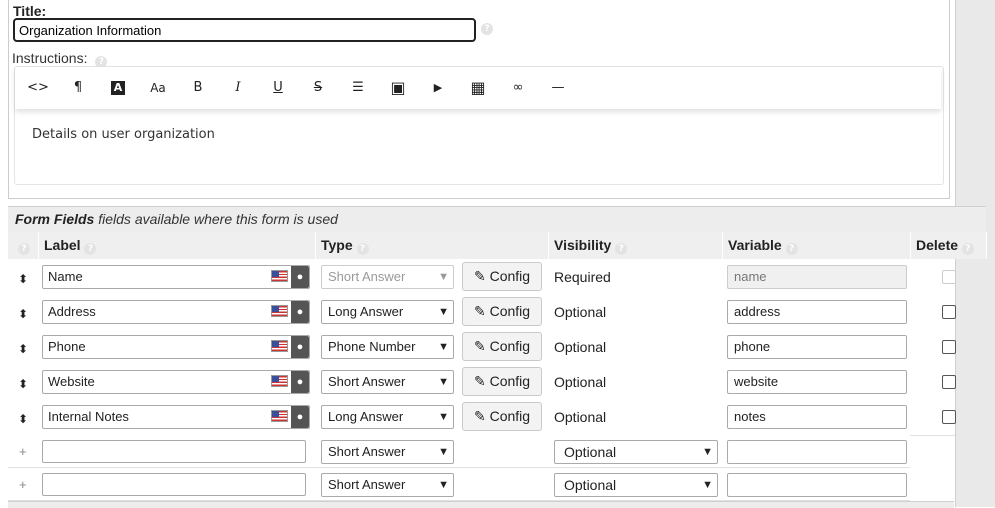 The height and width of the screenshot is (508, 995). What do you see at coordinates (358, 88) in the screenshot?
I see `list-icon: ☰` at bounding box center [358, 88].